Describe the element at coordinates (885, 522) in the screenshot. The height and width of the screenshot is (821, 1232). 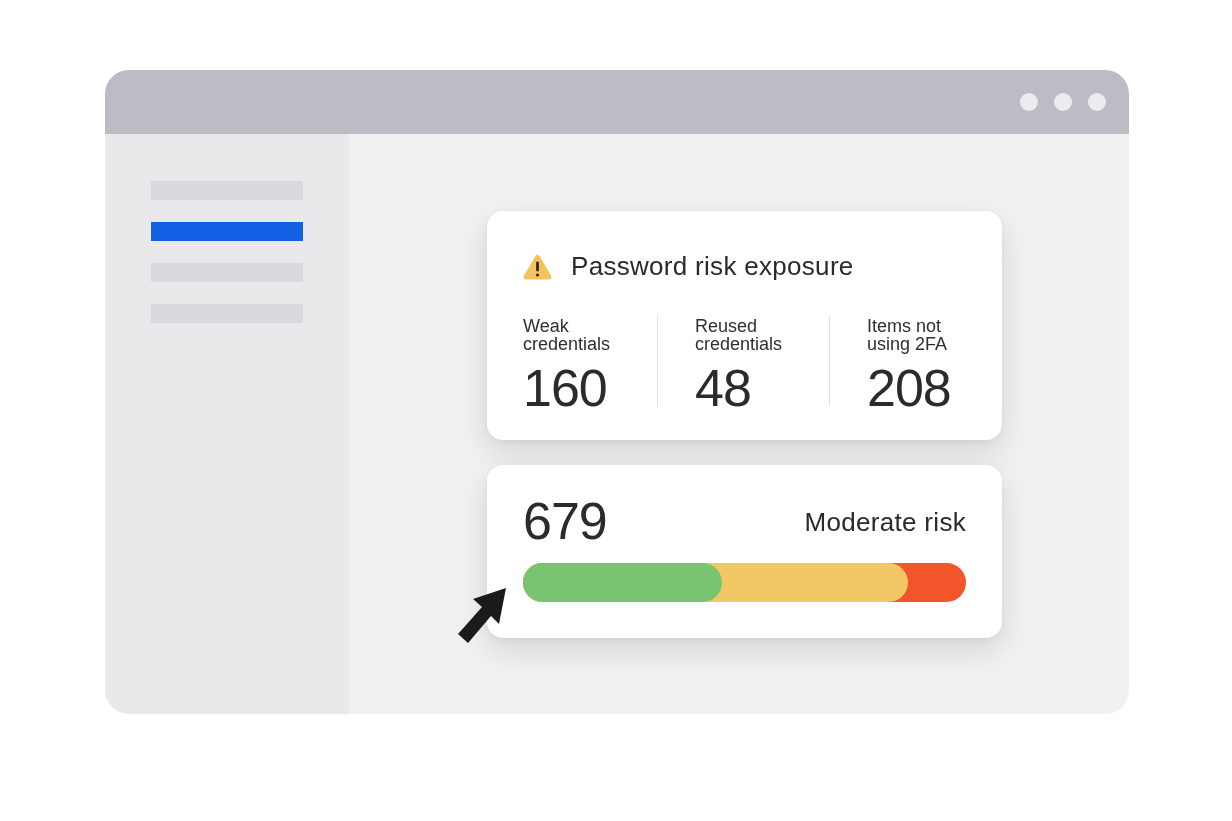
I see `risk-rating: Moderate risk` at that location.